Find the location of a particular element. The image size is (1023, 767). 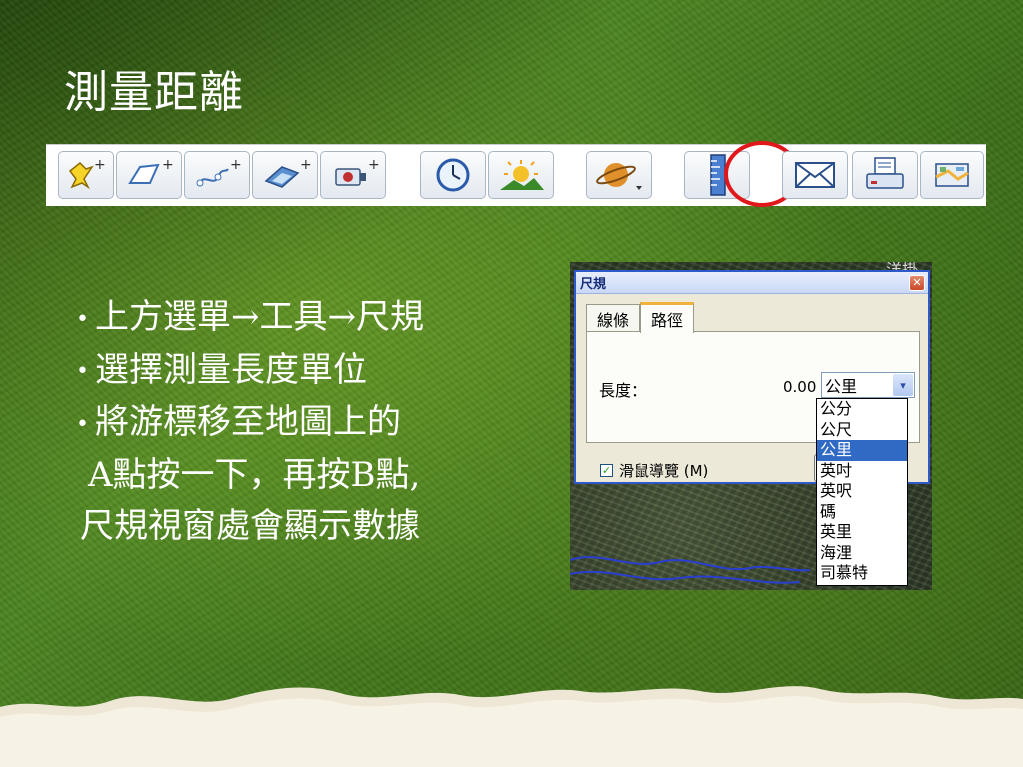

slide-title: 測量距離 is located at coordinates (154, 92).